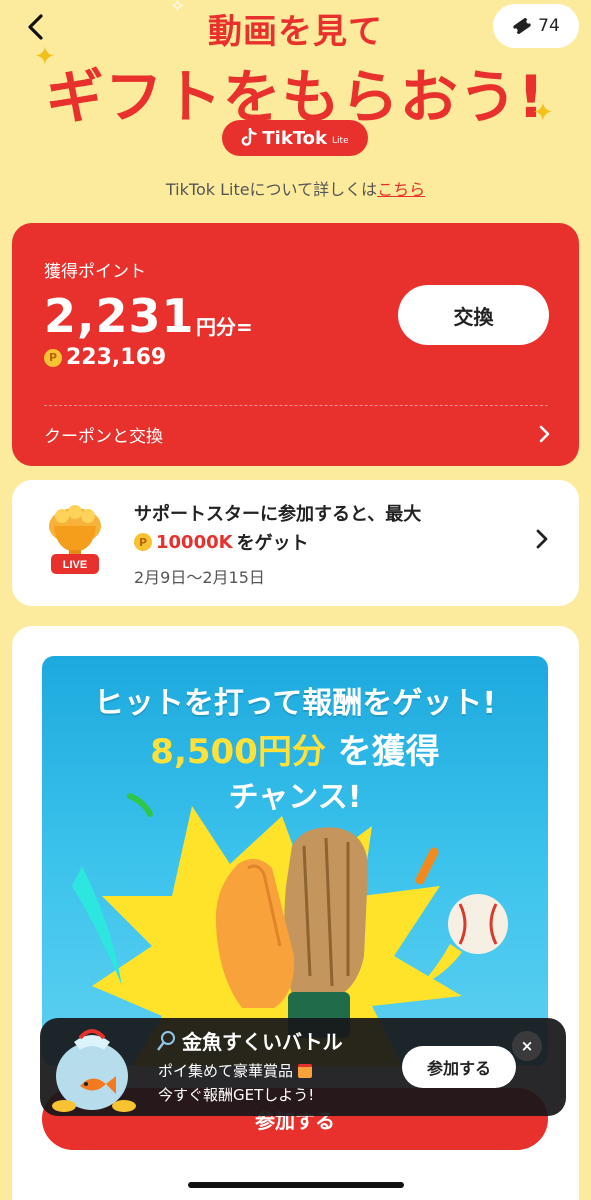 This screenshot has width=591, height=1200. I want to click on popup-close-button: ×, so click(527, 1046).